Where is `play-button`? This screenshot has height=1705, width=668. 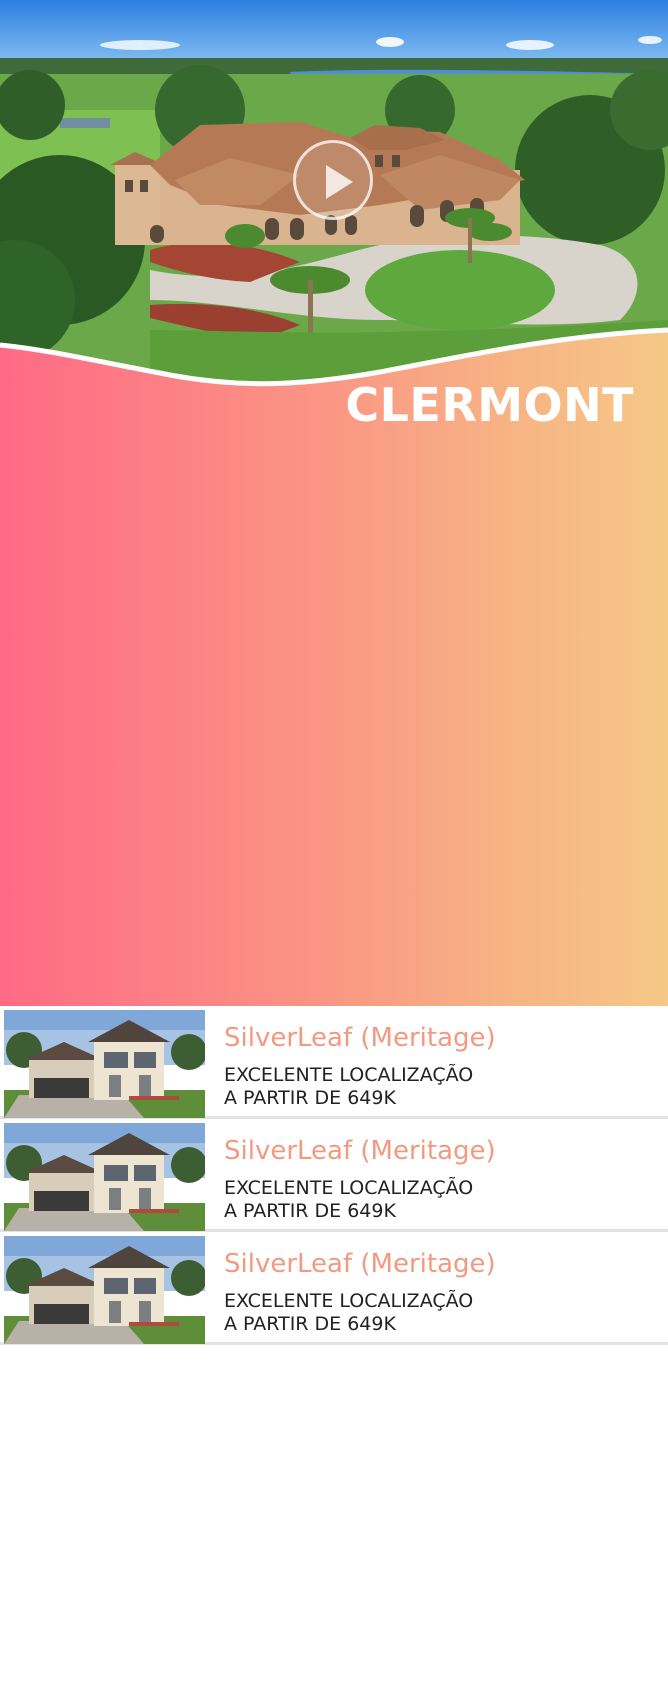
play-button is located at coordinates (333, 180).